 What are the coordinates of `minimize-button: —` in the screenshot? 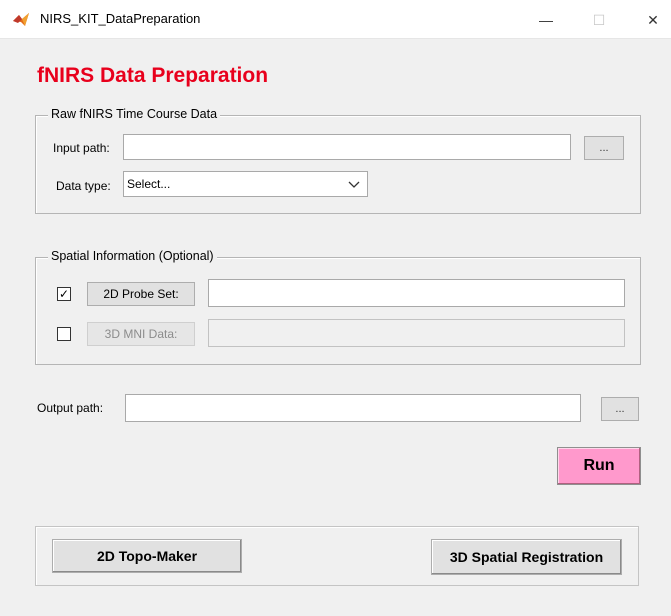 It's located at (546, 20).